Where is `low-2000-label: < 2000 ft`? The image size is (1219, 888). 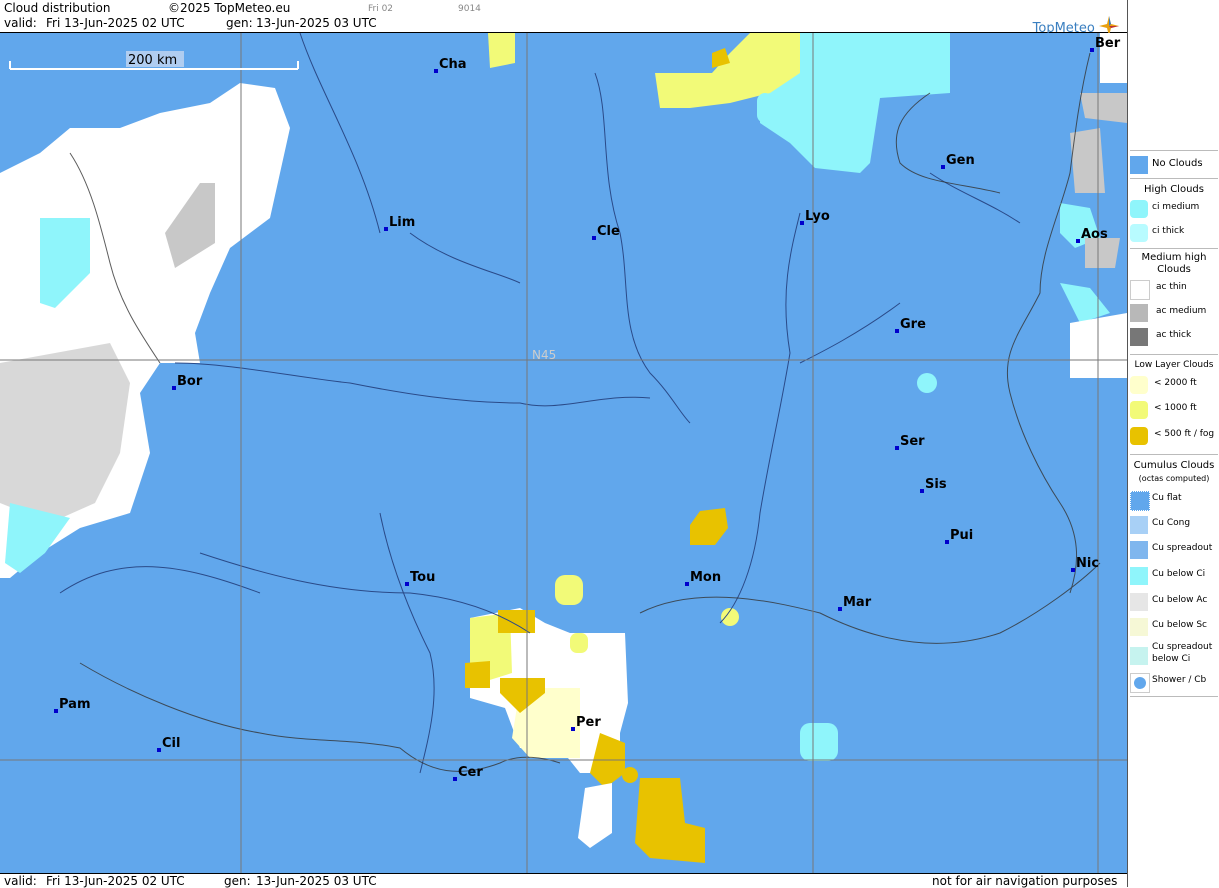
low-2000-label: < 2000 ft is located at coordinates (1175, 383).